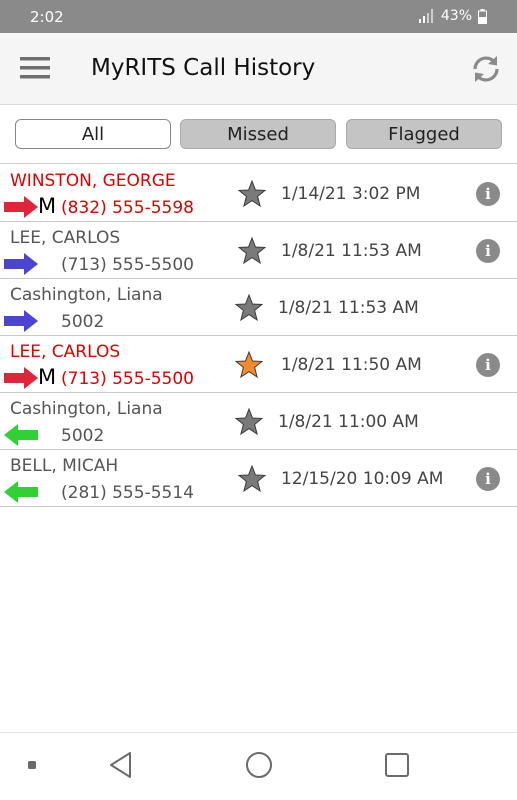 This screenshot has width=517, height=800. I want to click on battery-percent: 43%, so click(456, 16).